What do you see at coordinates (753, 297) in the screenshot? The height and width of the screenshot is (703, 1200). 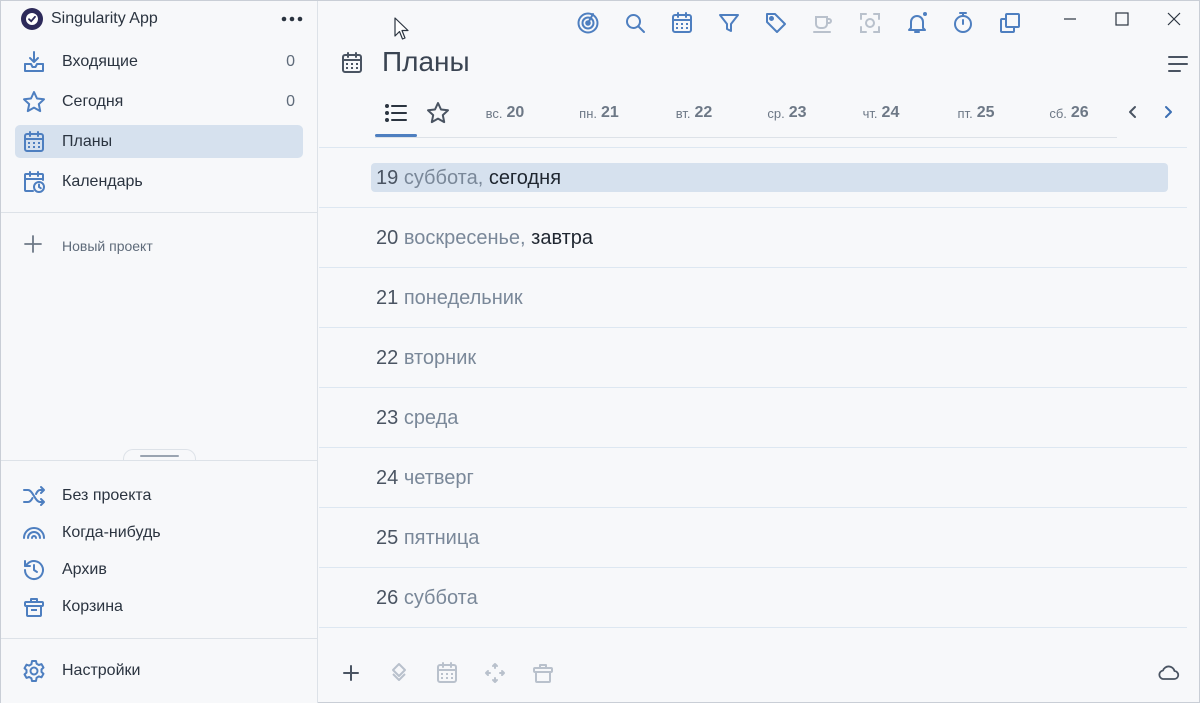 I see `day-row: 21 понедельник` at bounding box center [753, 297].